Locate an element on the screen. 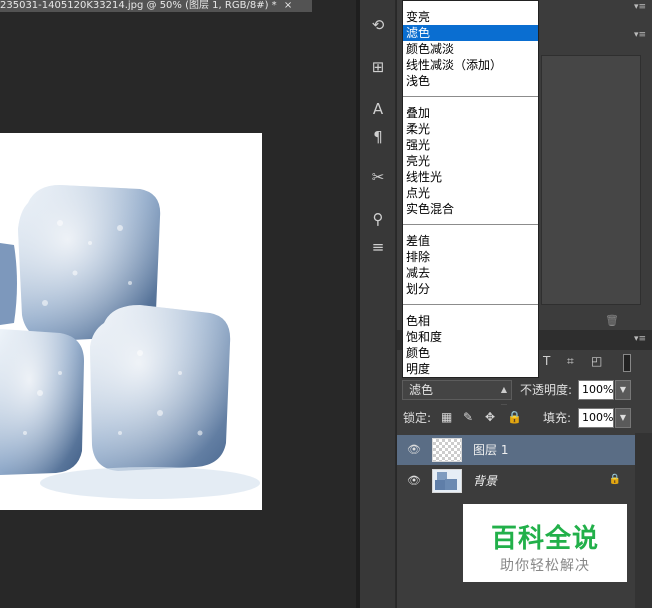 This screenshot has height=608, width=652. close-tab-icon: × is located at coordinates (288, 5).